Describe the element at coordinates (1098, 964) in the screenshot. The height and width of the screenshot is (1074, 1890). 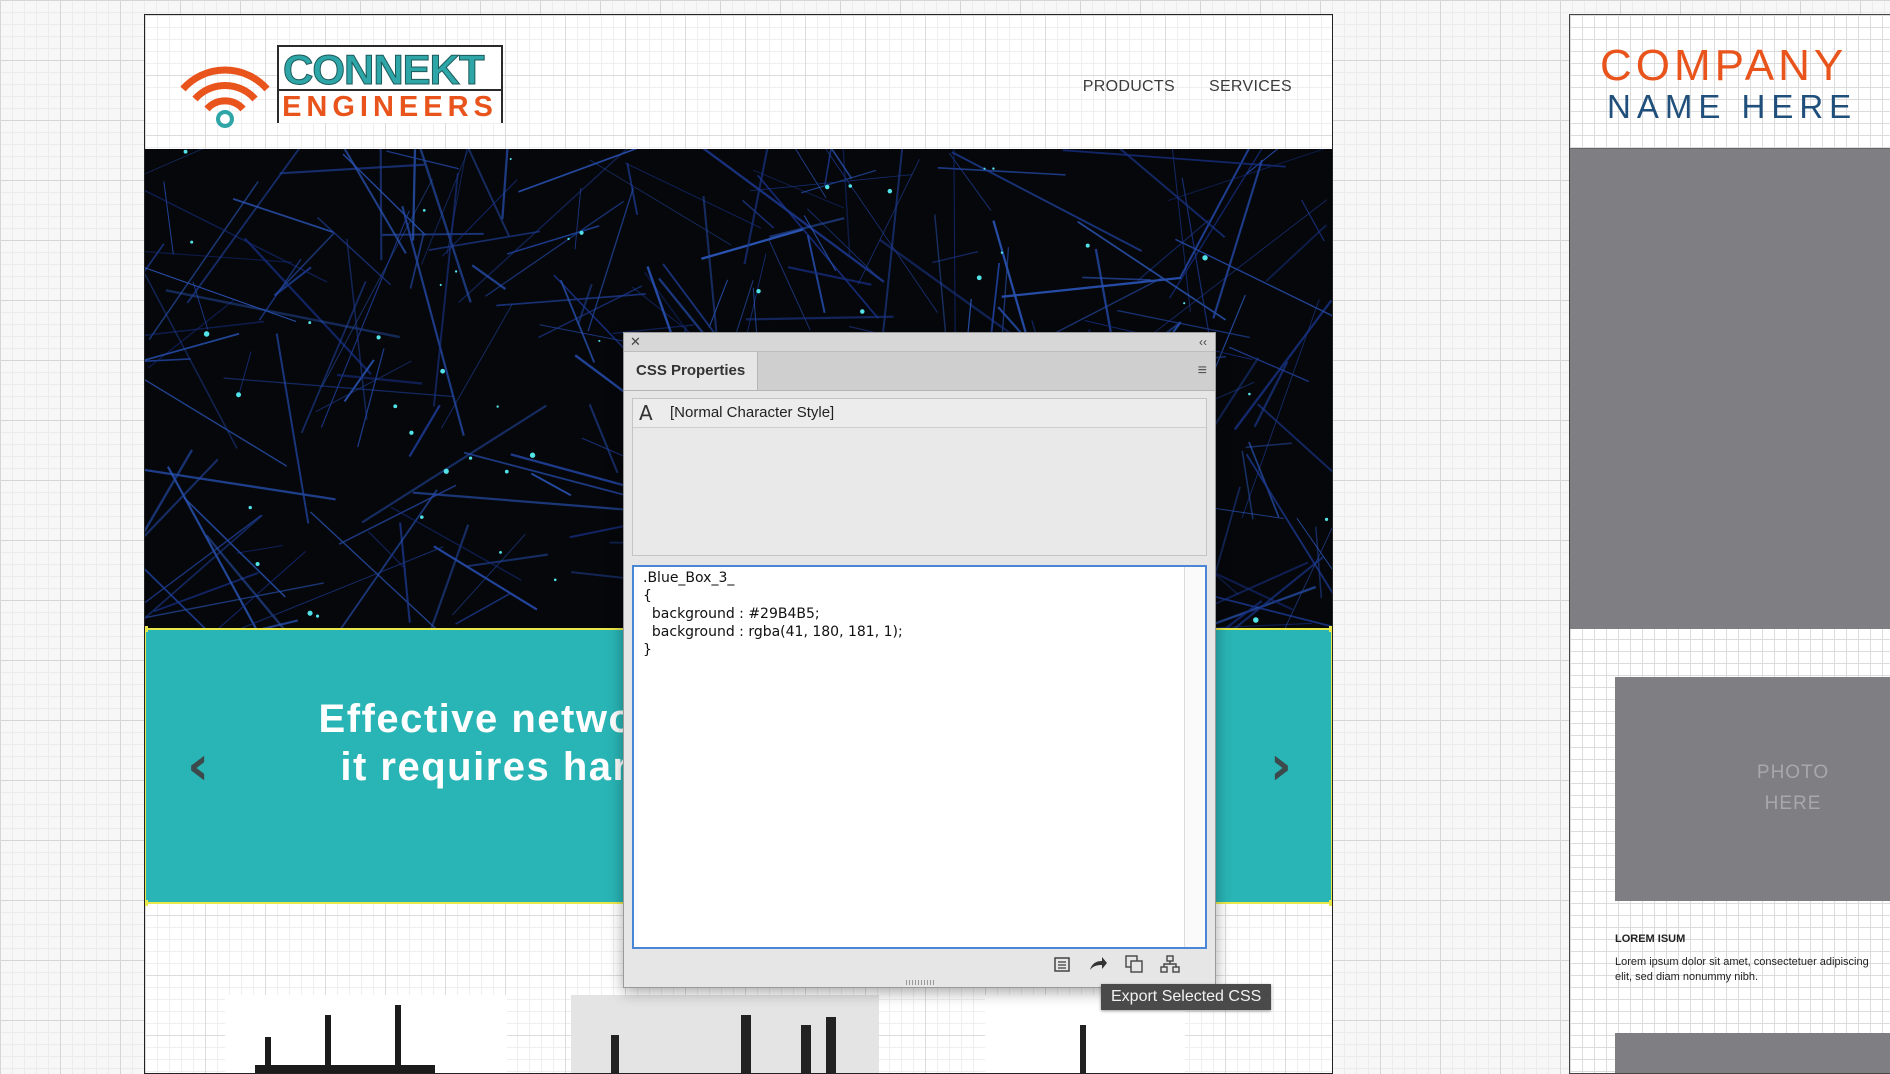
I see `share-arrow-icon` at that location.